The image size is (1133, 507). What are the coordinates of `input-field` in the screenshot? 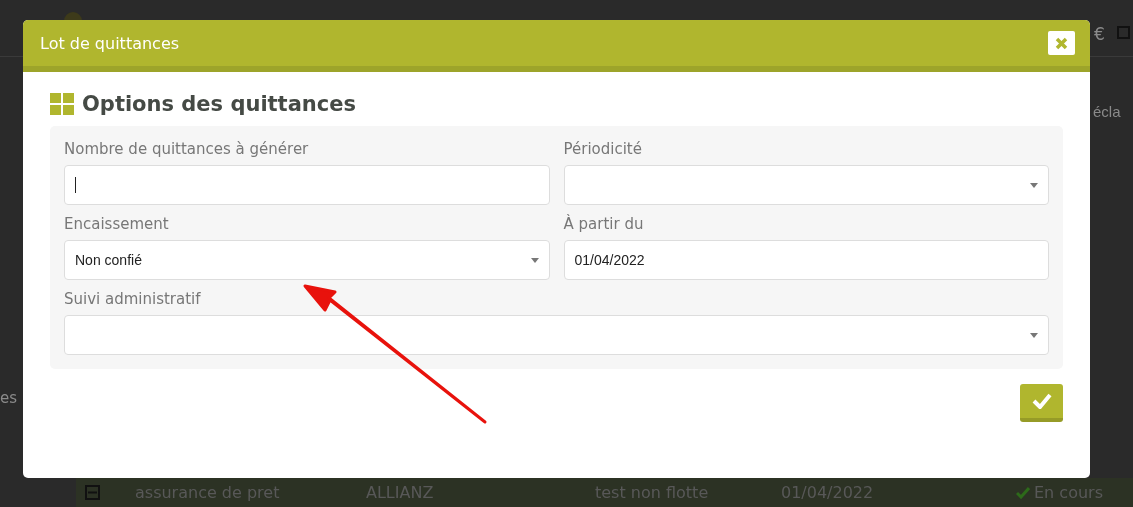 It's located at (307, 185).